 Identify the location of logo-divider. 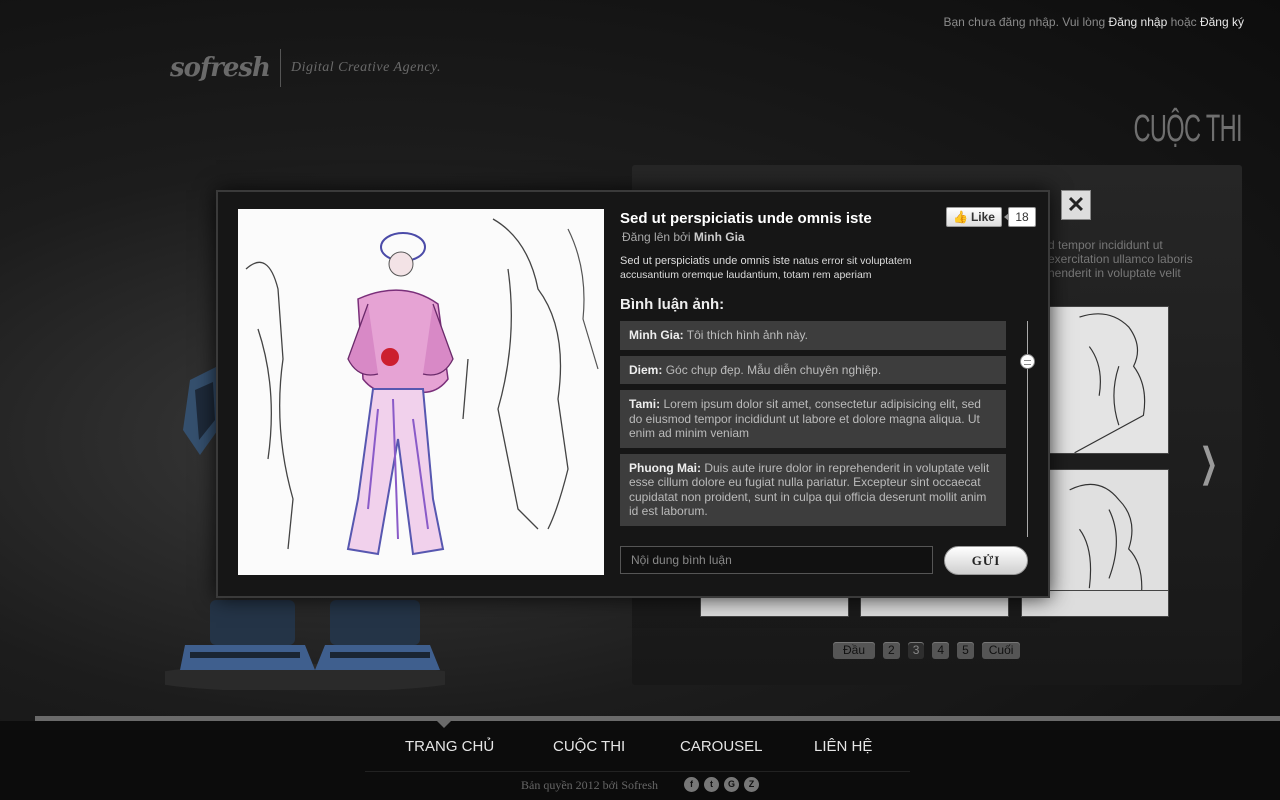
(280, 68).